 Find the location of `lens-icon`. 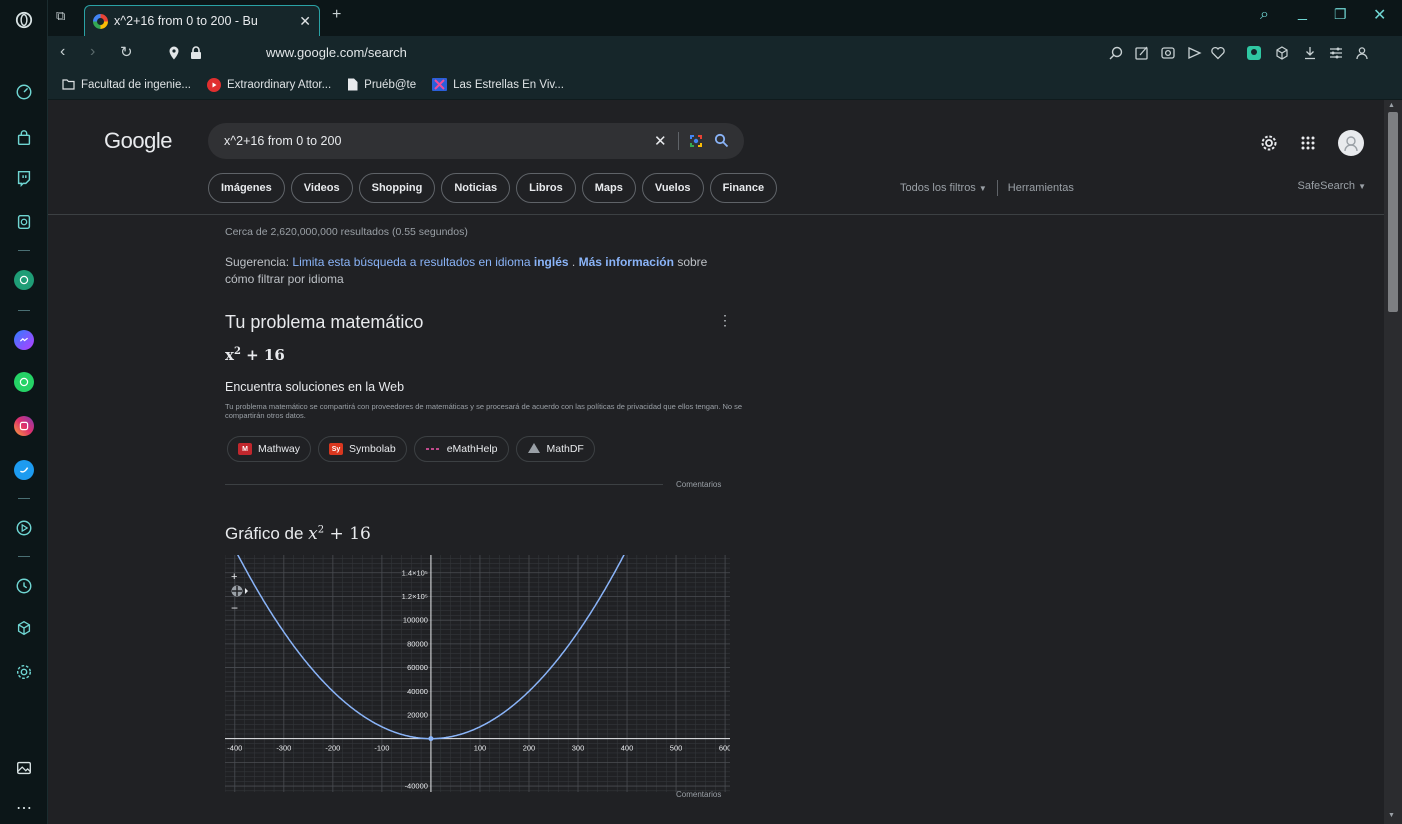

lens-icon is located at coordinates (696, 142).